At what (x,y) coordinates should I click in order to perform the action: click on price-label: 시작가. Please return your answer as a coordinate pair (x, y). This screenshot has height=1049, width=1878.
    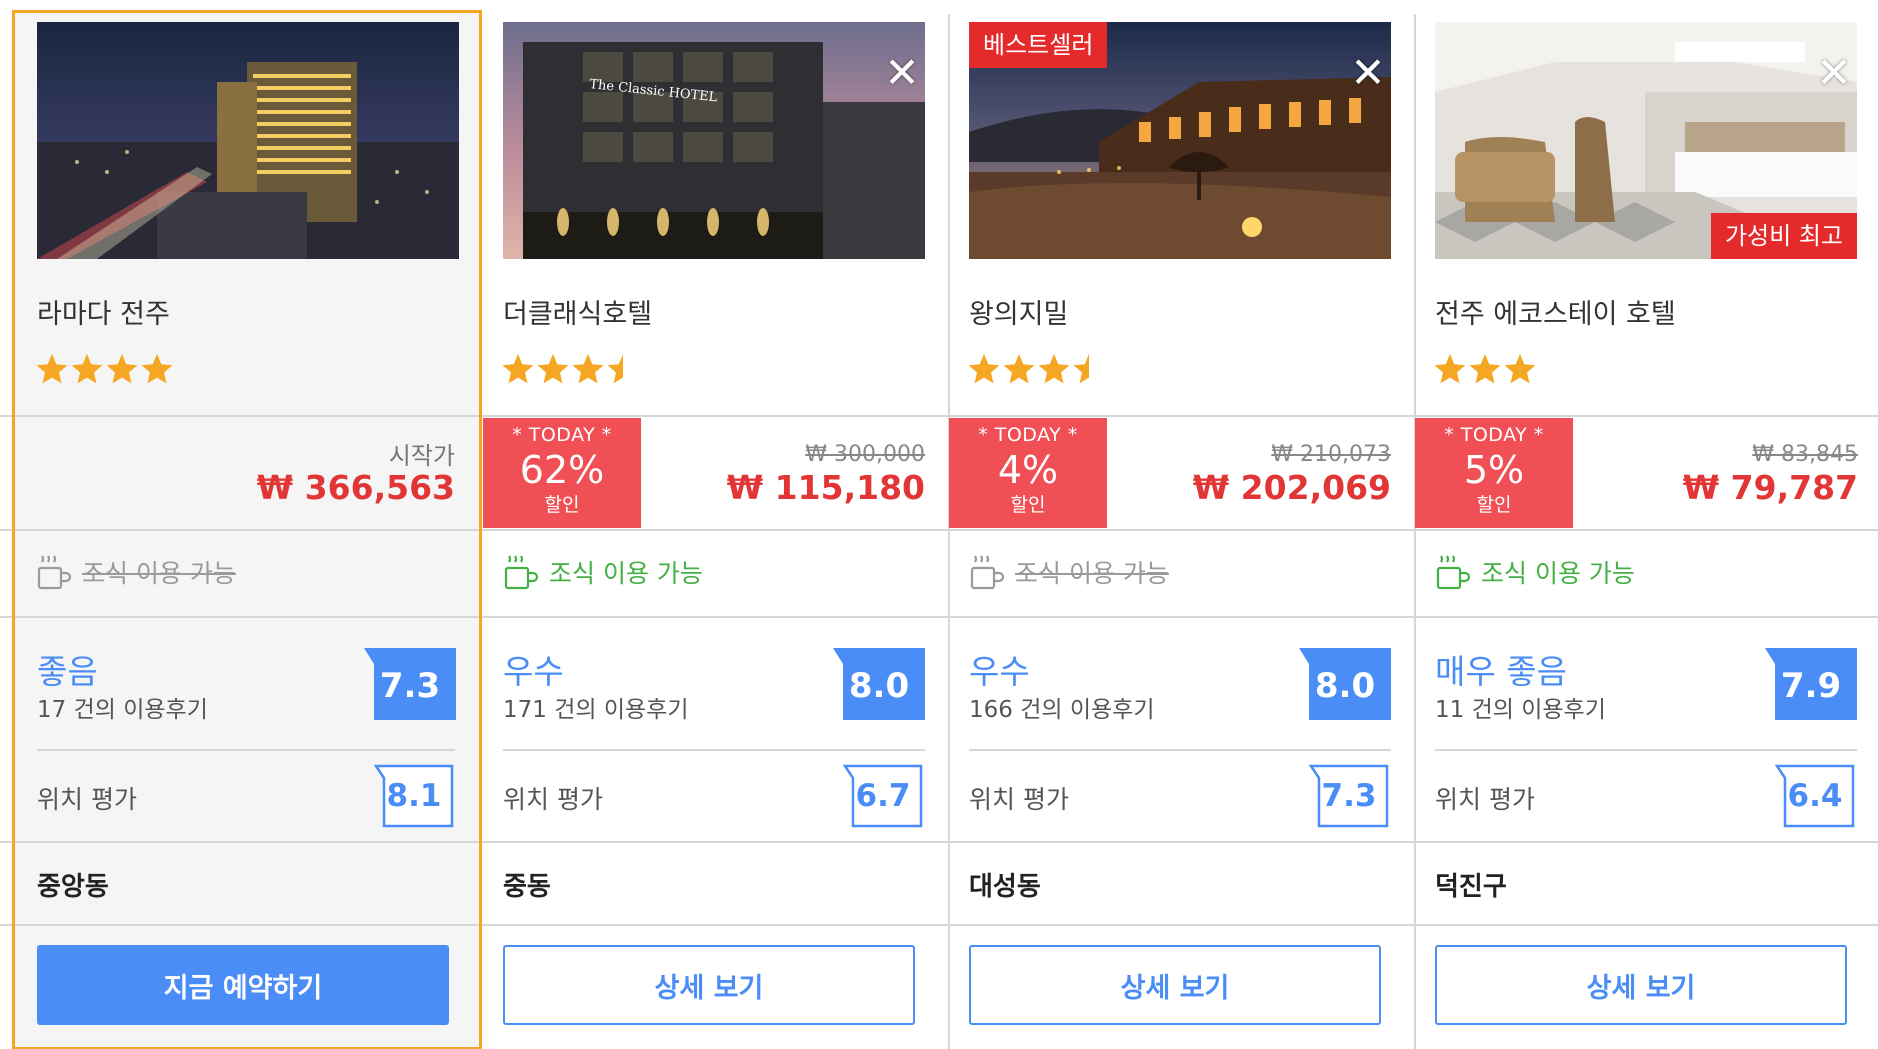
    Looking at the image, I should click on (421, 456).